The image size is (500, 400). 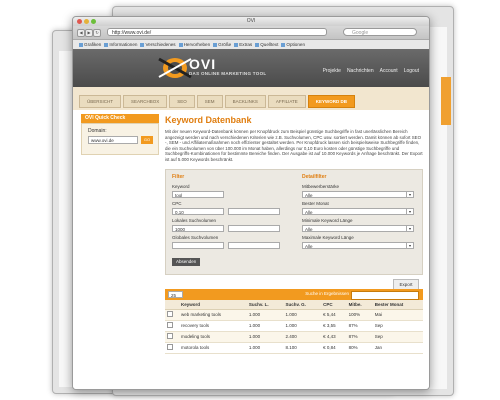 What do you see at coordinates (213, 304) in the screenshot?
I see `column-header-keyword: Keyword` at bounding box center [213, 304].